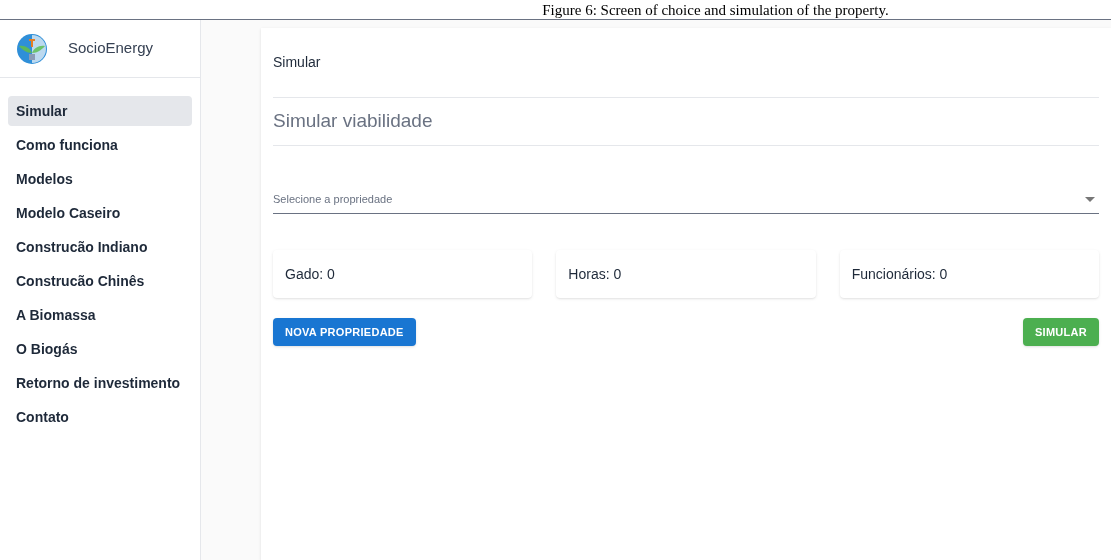 The width and height of the screenshot is (1111, 560). Describe the element at coordinates (100, 349) in the screenshot. I see `sidebar-item: O Biogás` at that location.